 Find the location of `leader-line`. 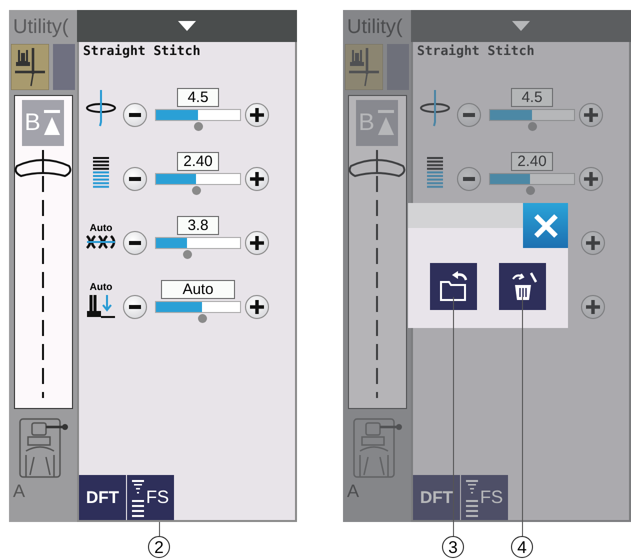

leader-line is located at coordinates (159, 529).